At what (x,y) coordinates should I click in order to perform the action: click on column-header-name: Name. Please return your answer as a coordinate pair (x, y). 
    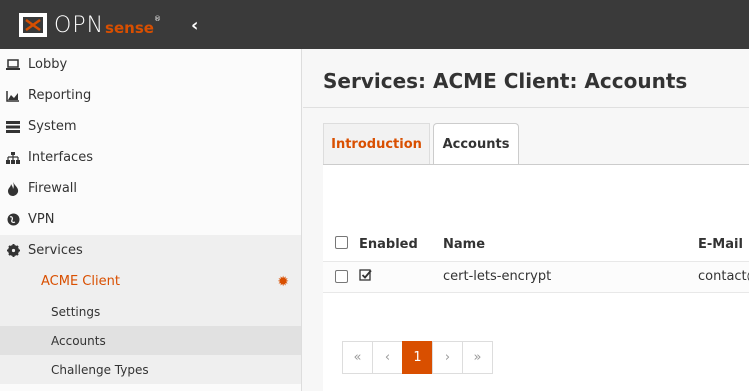
    Looking at the image, I should click on (464, 244).